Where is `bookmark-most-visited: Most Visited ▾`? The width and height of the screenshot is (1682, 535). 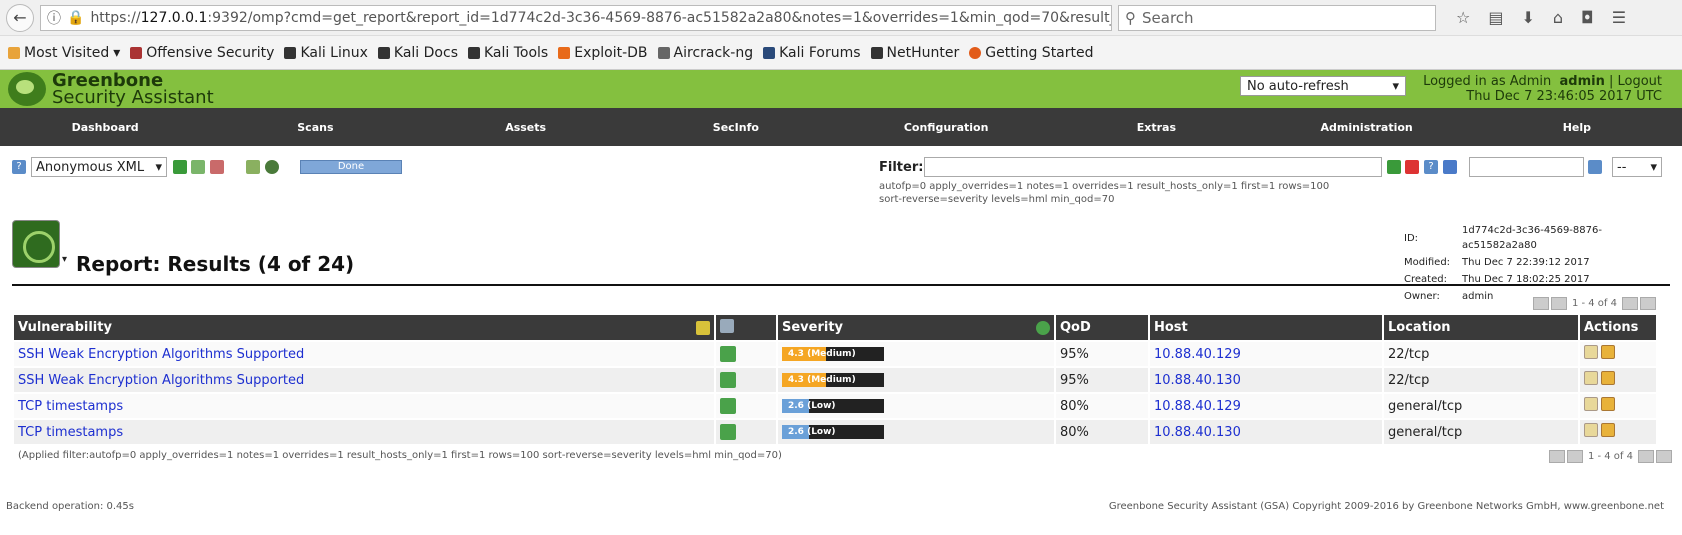 bookmark-most-visited: Most Visited ▾ is located at coordinates (64, 53).